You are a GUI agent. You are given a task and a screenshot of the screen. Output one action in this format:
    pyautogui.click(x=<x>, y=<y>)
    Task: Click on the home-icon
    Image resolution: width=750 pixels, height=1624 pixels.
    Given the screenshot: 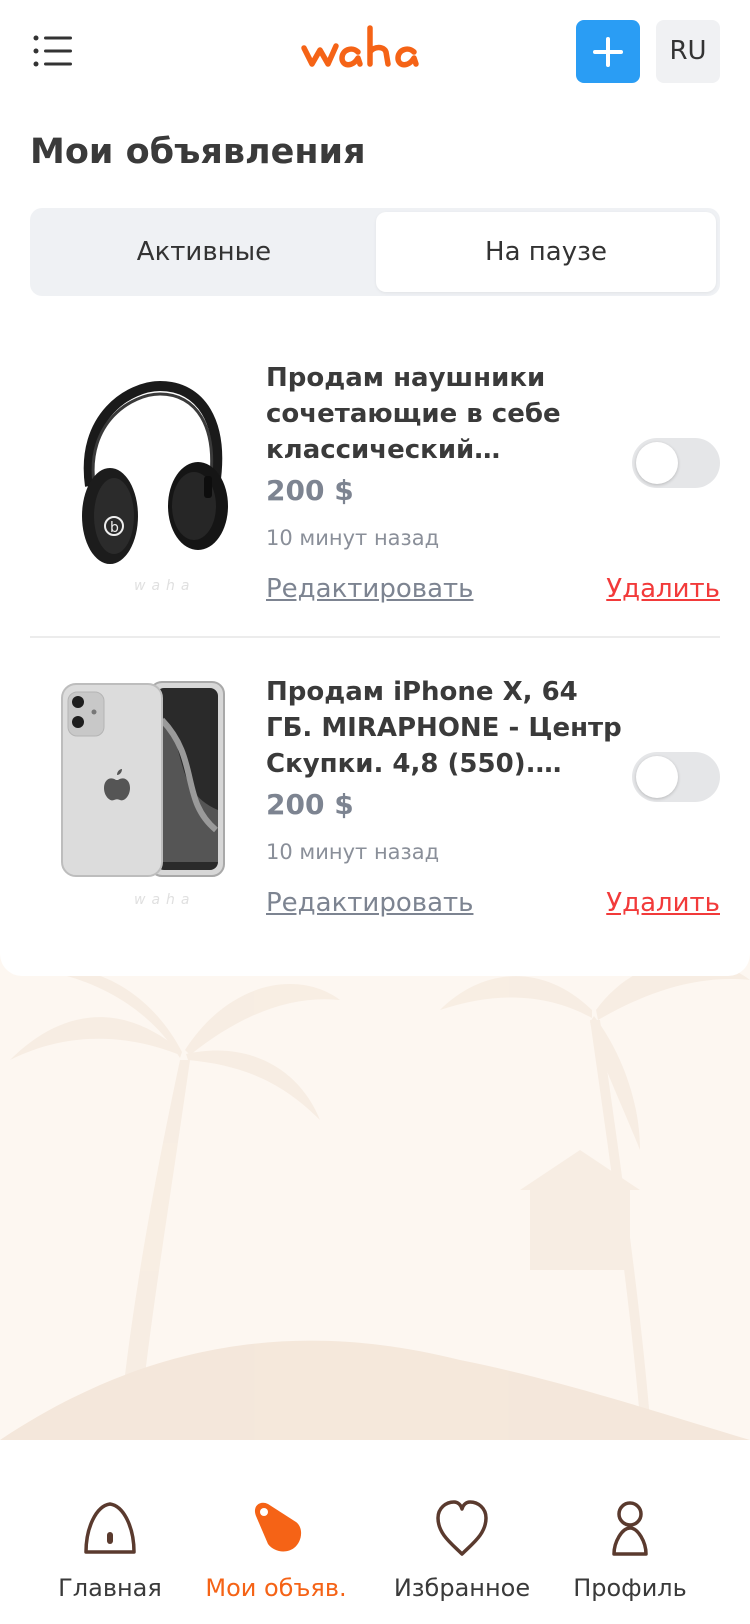 What is the action you would take?
    pyautogui.click(x=110, y=1528)
    